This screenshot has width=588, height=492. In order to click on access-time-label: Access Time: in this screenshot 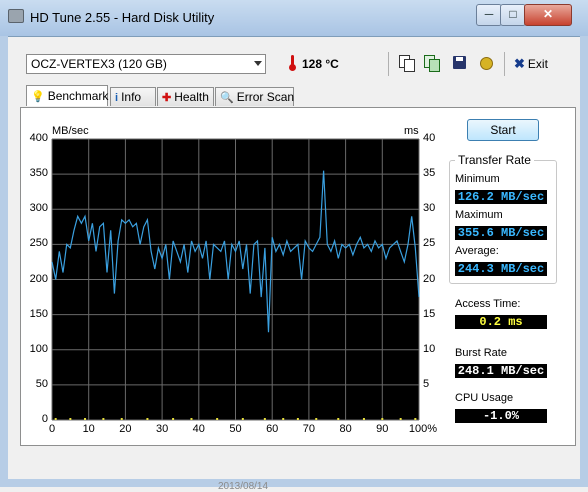, I will do `click(488, 304)`.